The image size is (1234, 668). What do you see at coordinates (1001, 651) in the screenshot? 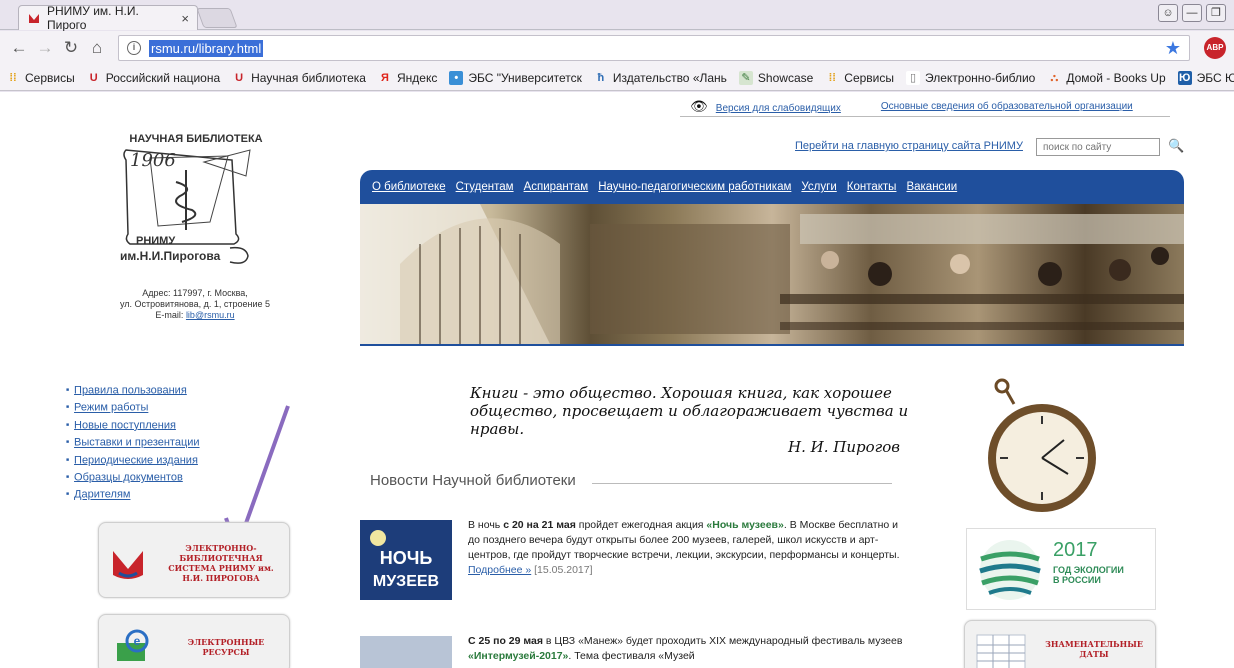
I see `calendar-icon` at bounding box center [1001, 651].